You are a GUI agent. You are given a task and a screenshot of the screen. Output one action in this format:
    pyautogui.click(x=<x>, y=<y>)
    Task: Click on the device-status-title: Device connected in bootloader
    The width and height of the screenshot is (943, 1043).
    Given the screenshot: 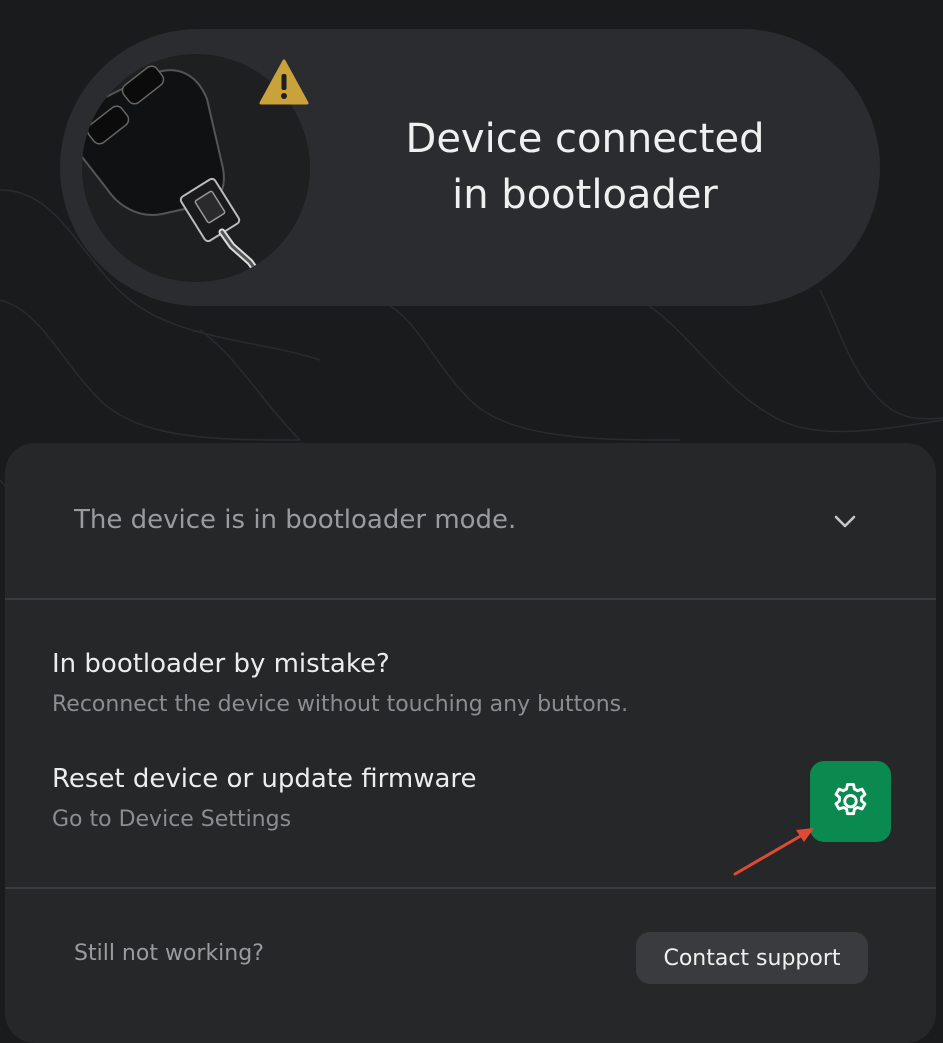 What is the action you would take?
    pyautogui.click(x=585, y=167)
    